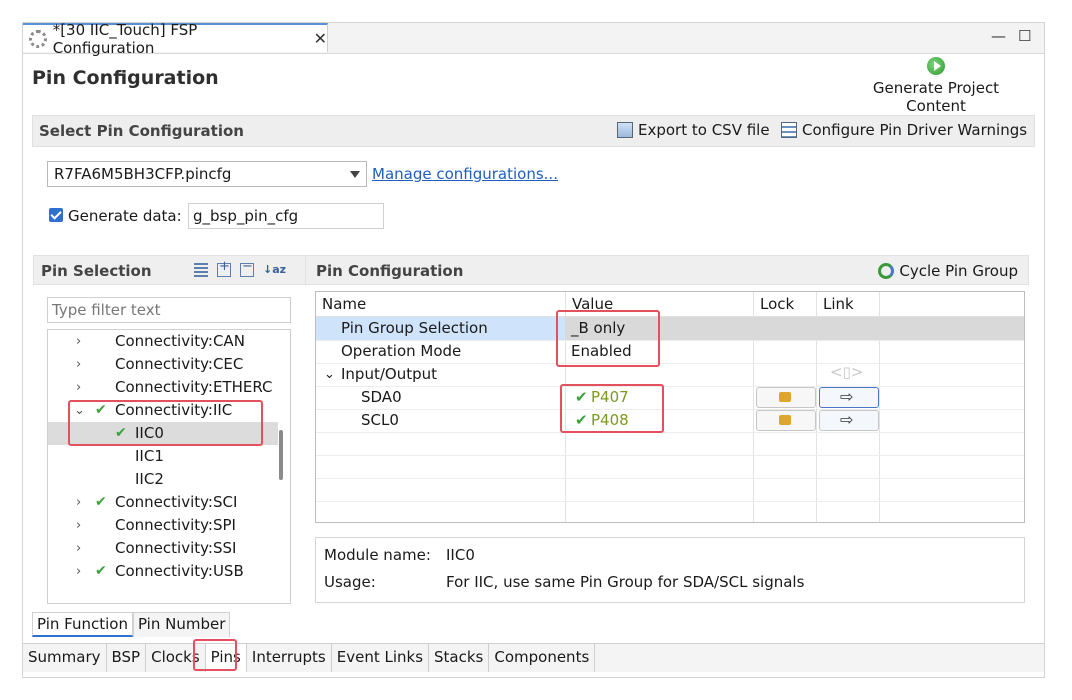 The width and height of the screenshot is (1072, 700). Describe the element at coordinates (670, 329) in the screenshot. I see `table-row: Pin Group Selection _B only` at that location.